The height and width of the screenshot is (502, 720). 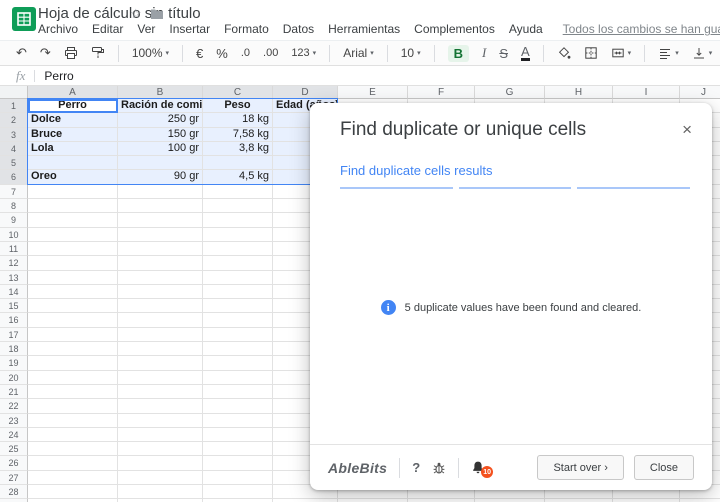 I want to click on cell-A19, so click(x=73, y=363).